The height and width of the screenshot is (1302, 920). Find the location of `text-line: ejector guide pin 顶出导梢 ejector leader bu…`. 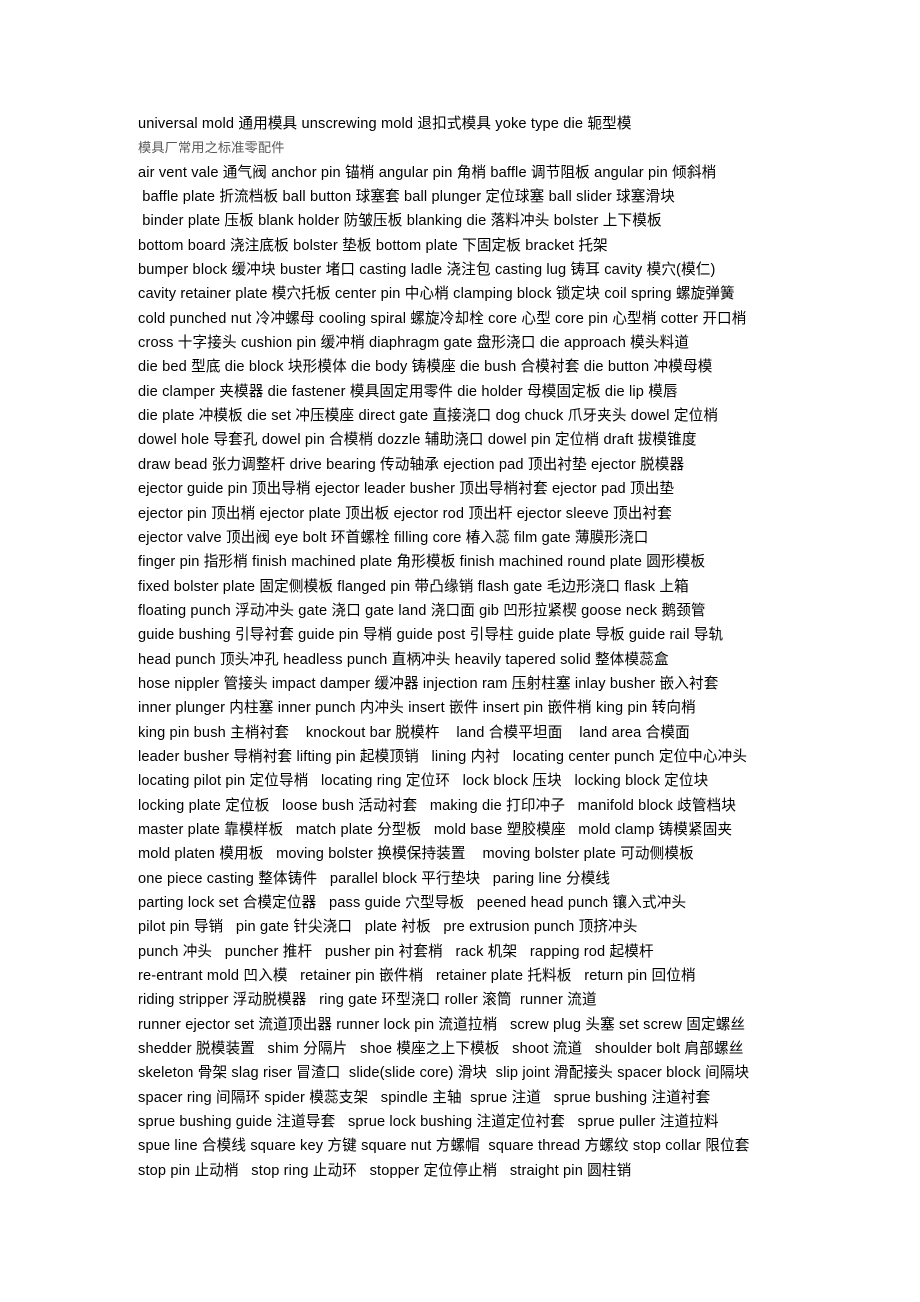

text-line: ejector guide pin 顶出导梢 ejector leader bu… is located at coordinates (406, 489).